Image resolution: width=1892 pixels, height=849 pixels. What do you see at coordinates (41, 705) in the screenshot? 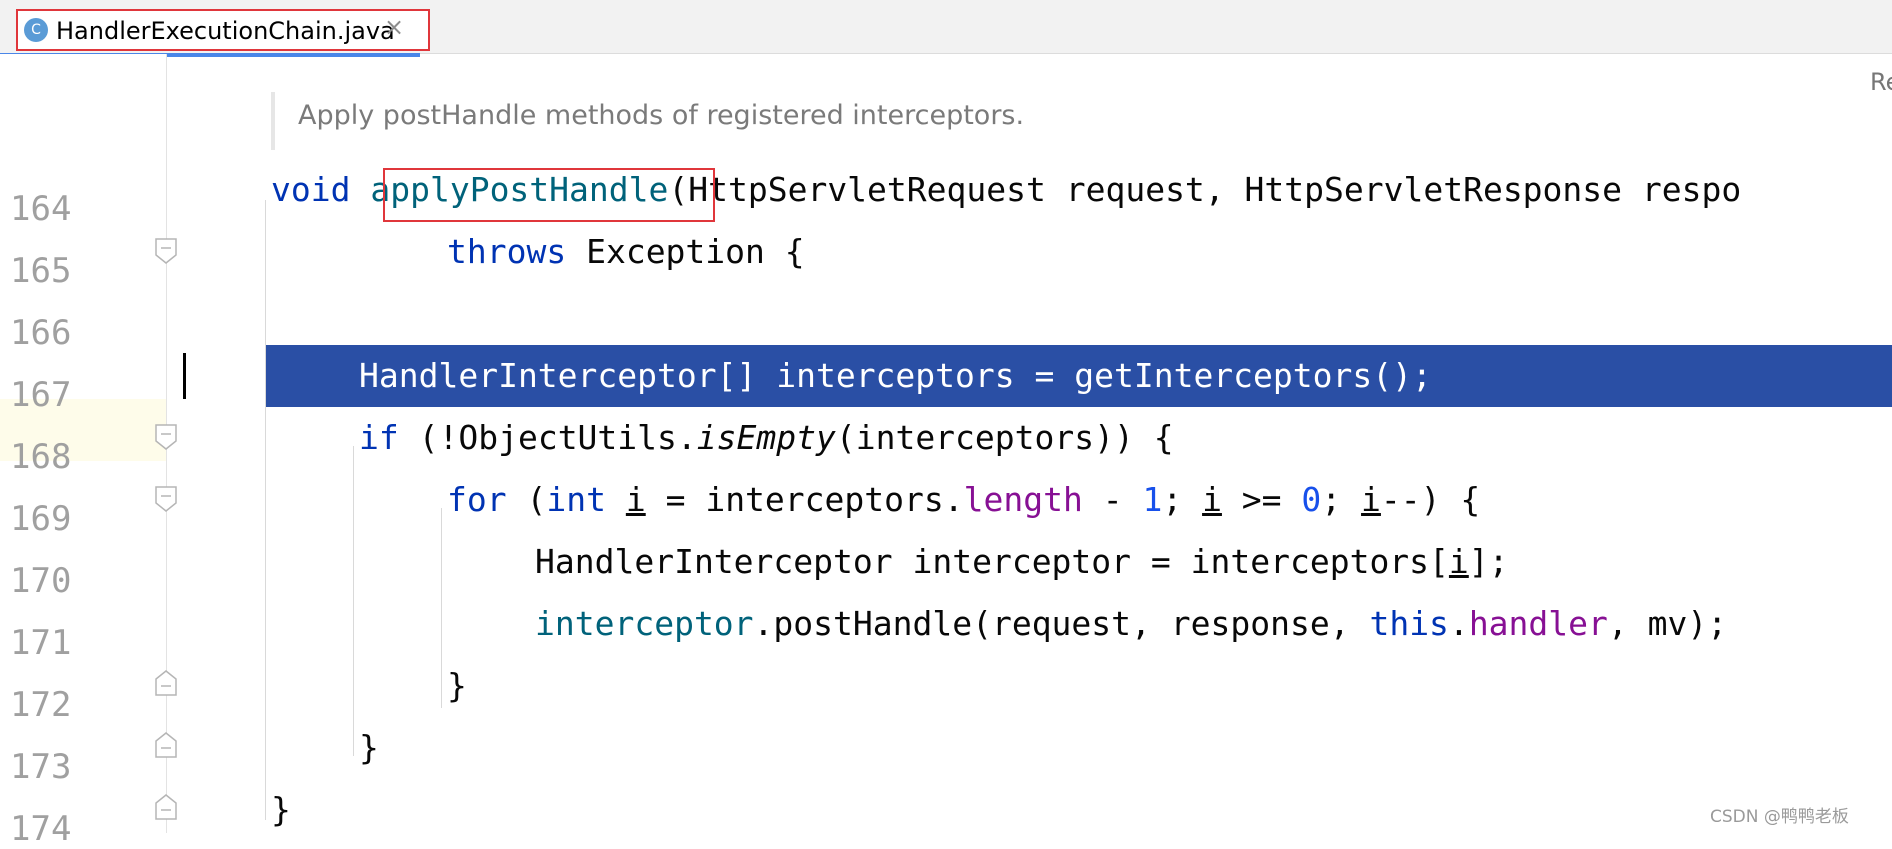
I see `line-number: 172` at bounding box center [41, 705].